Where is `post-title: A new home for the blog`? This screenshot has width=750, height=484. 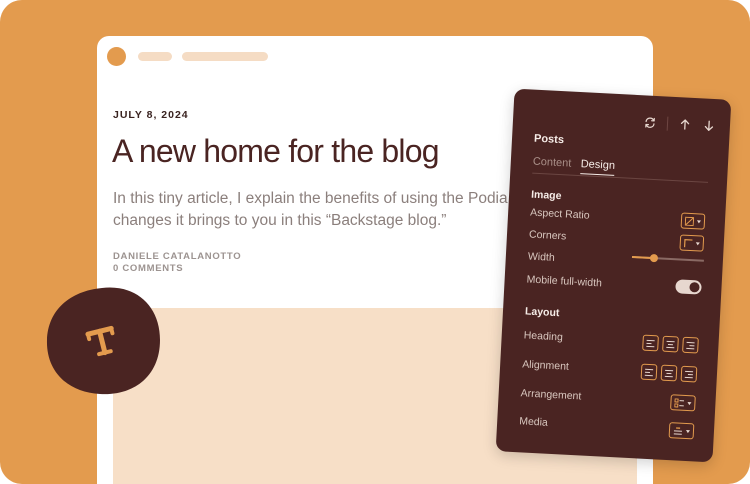
post-title: A new home for the blog is located at coordinates (276, 151).